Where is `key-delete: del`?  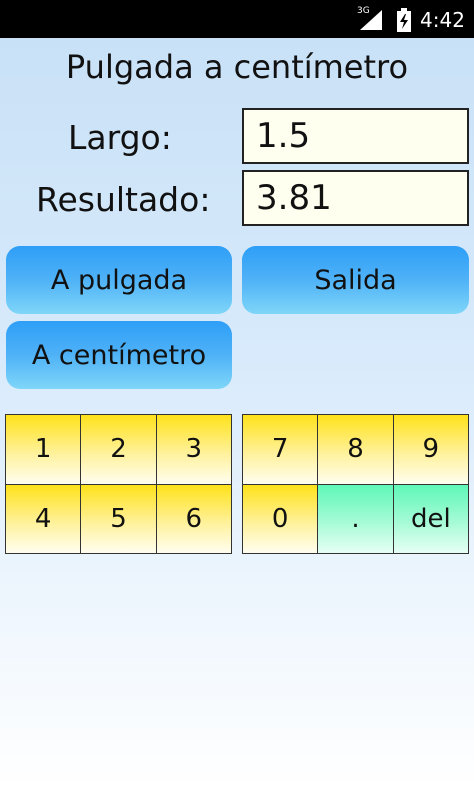 key-delete: del is located at coordinates (431, 519).